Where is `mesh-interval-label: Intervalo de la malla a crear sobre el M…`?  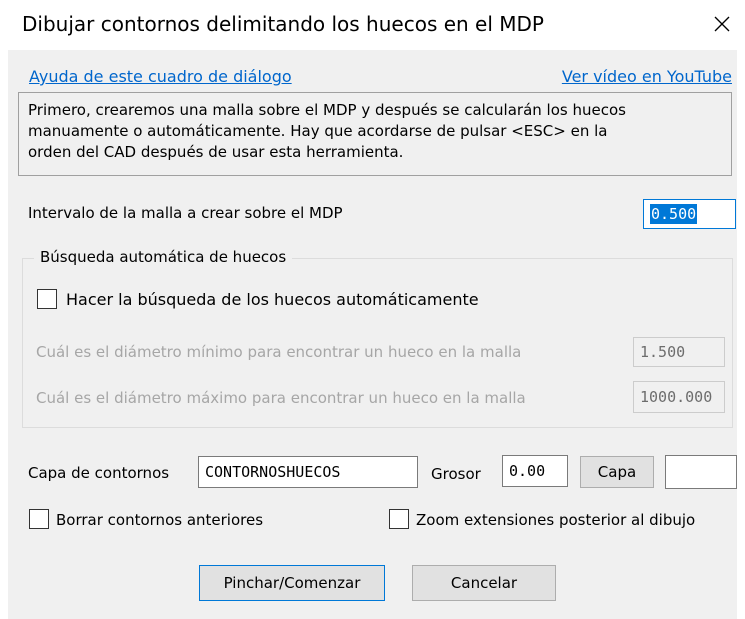
mesh-interval-label: Intervalo de la malla a crear sobre el M… is located at coordinates (185, 213).